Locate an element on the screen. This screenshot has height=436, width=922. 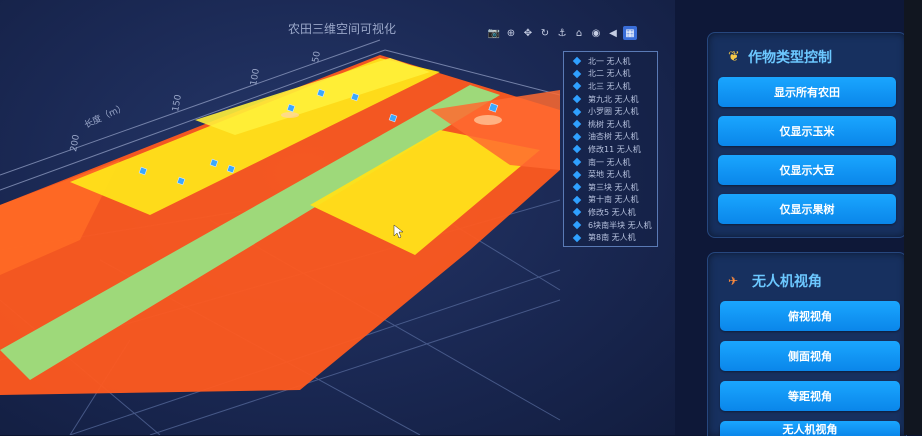
crop-type-panel: ❦ 作物类型控制 显示所有农田 仅显示玉米 仅显示大豆 仅显示果树 is located at coordinates (807, 135).